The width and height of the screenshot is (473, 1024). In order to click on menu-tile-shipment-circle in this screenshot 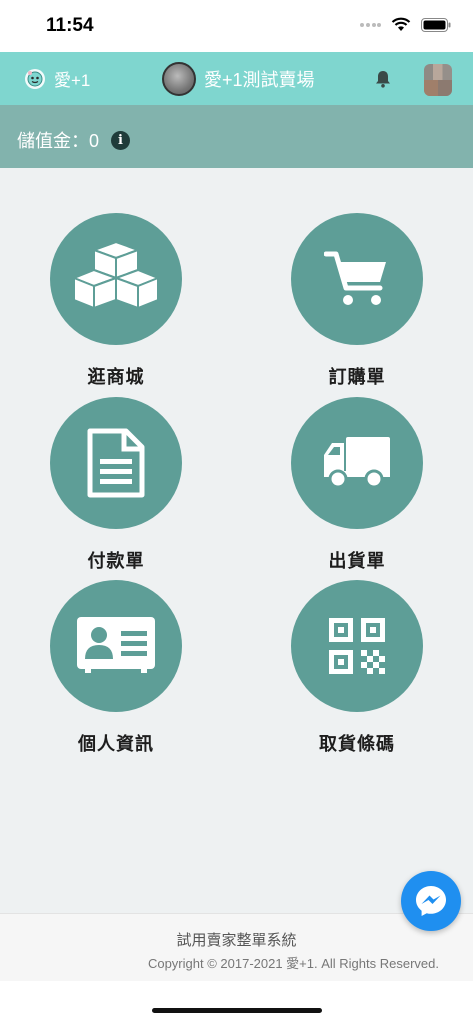, I will do `click(357, 463)`.